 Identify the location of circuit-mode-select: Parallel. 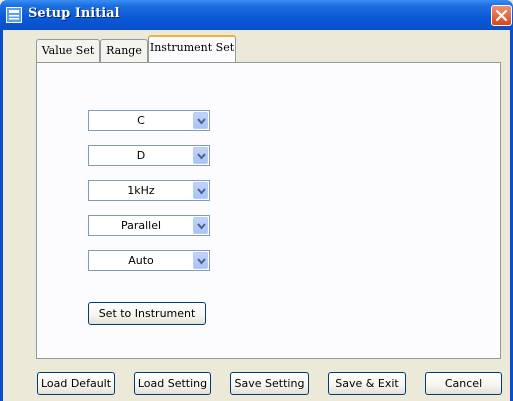
(149, 225).